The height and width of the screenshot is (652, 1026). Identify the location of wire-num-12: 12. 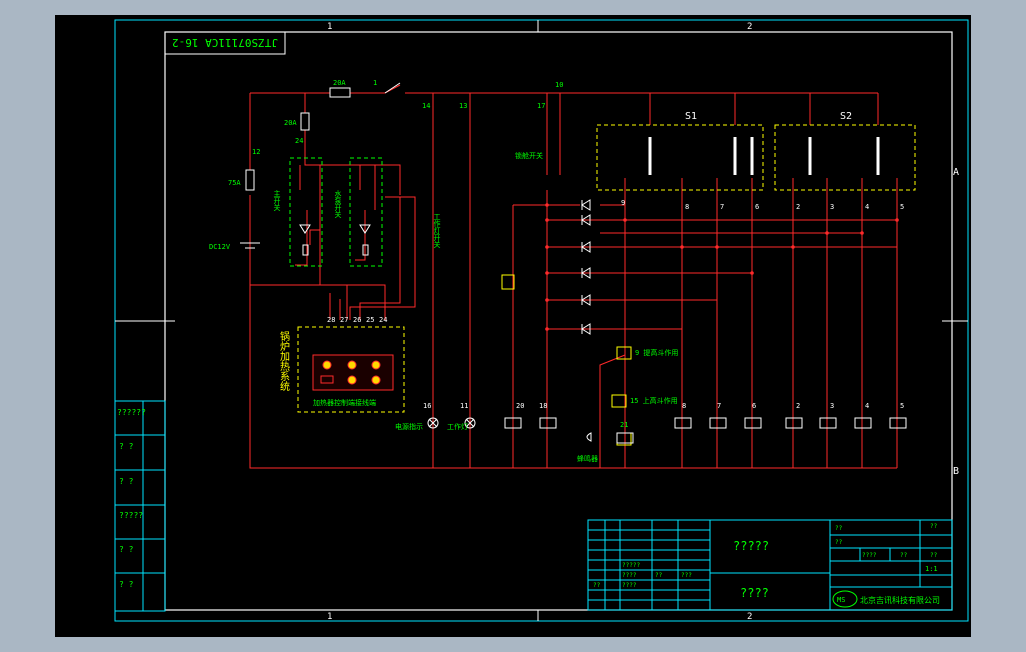
(256, 152).